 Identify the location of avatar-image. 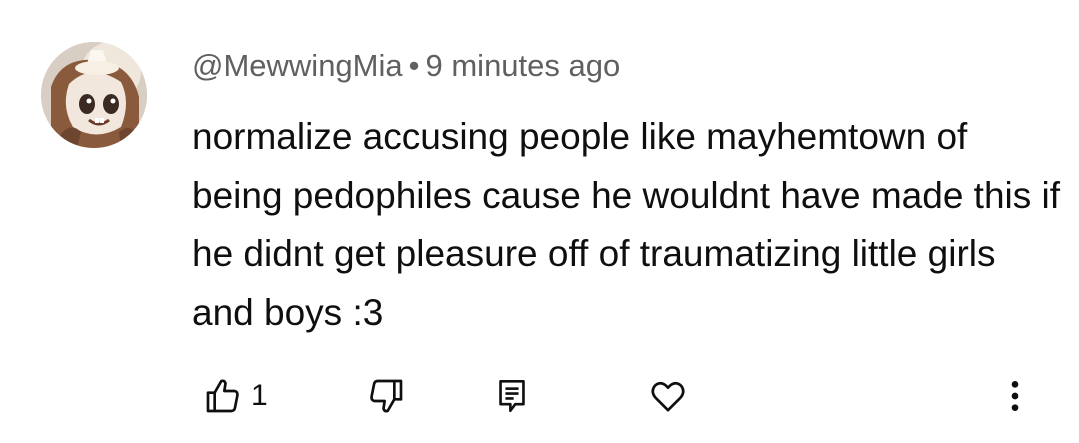
(94, 95).